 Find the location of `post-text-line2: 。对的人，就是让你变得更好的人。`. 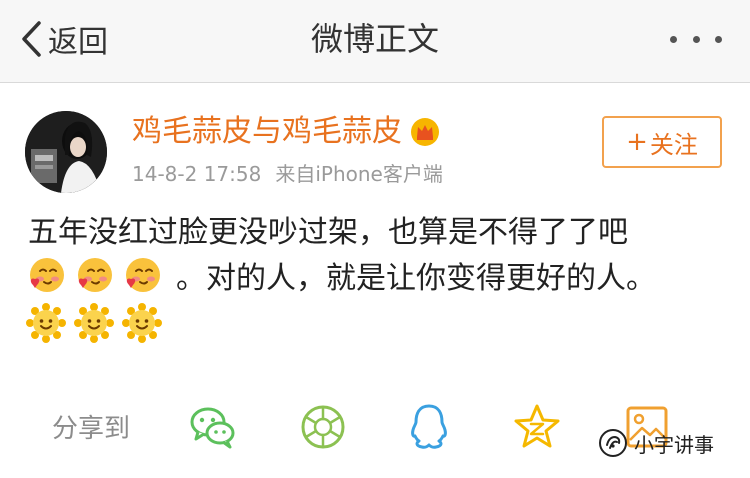

post-text-line2: 。对的人，就是让你变得更好的人。 is located at coordinates (416, 278).